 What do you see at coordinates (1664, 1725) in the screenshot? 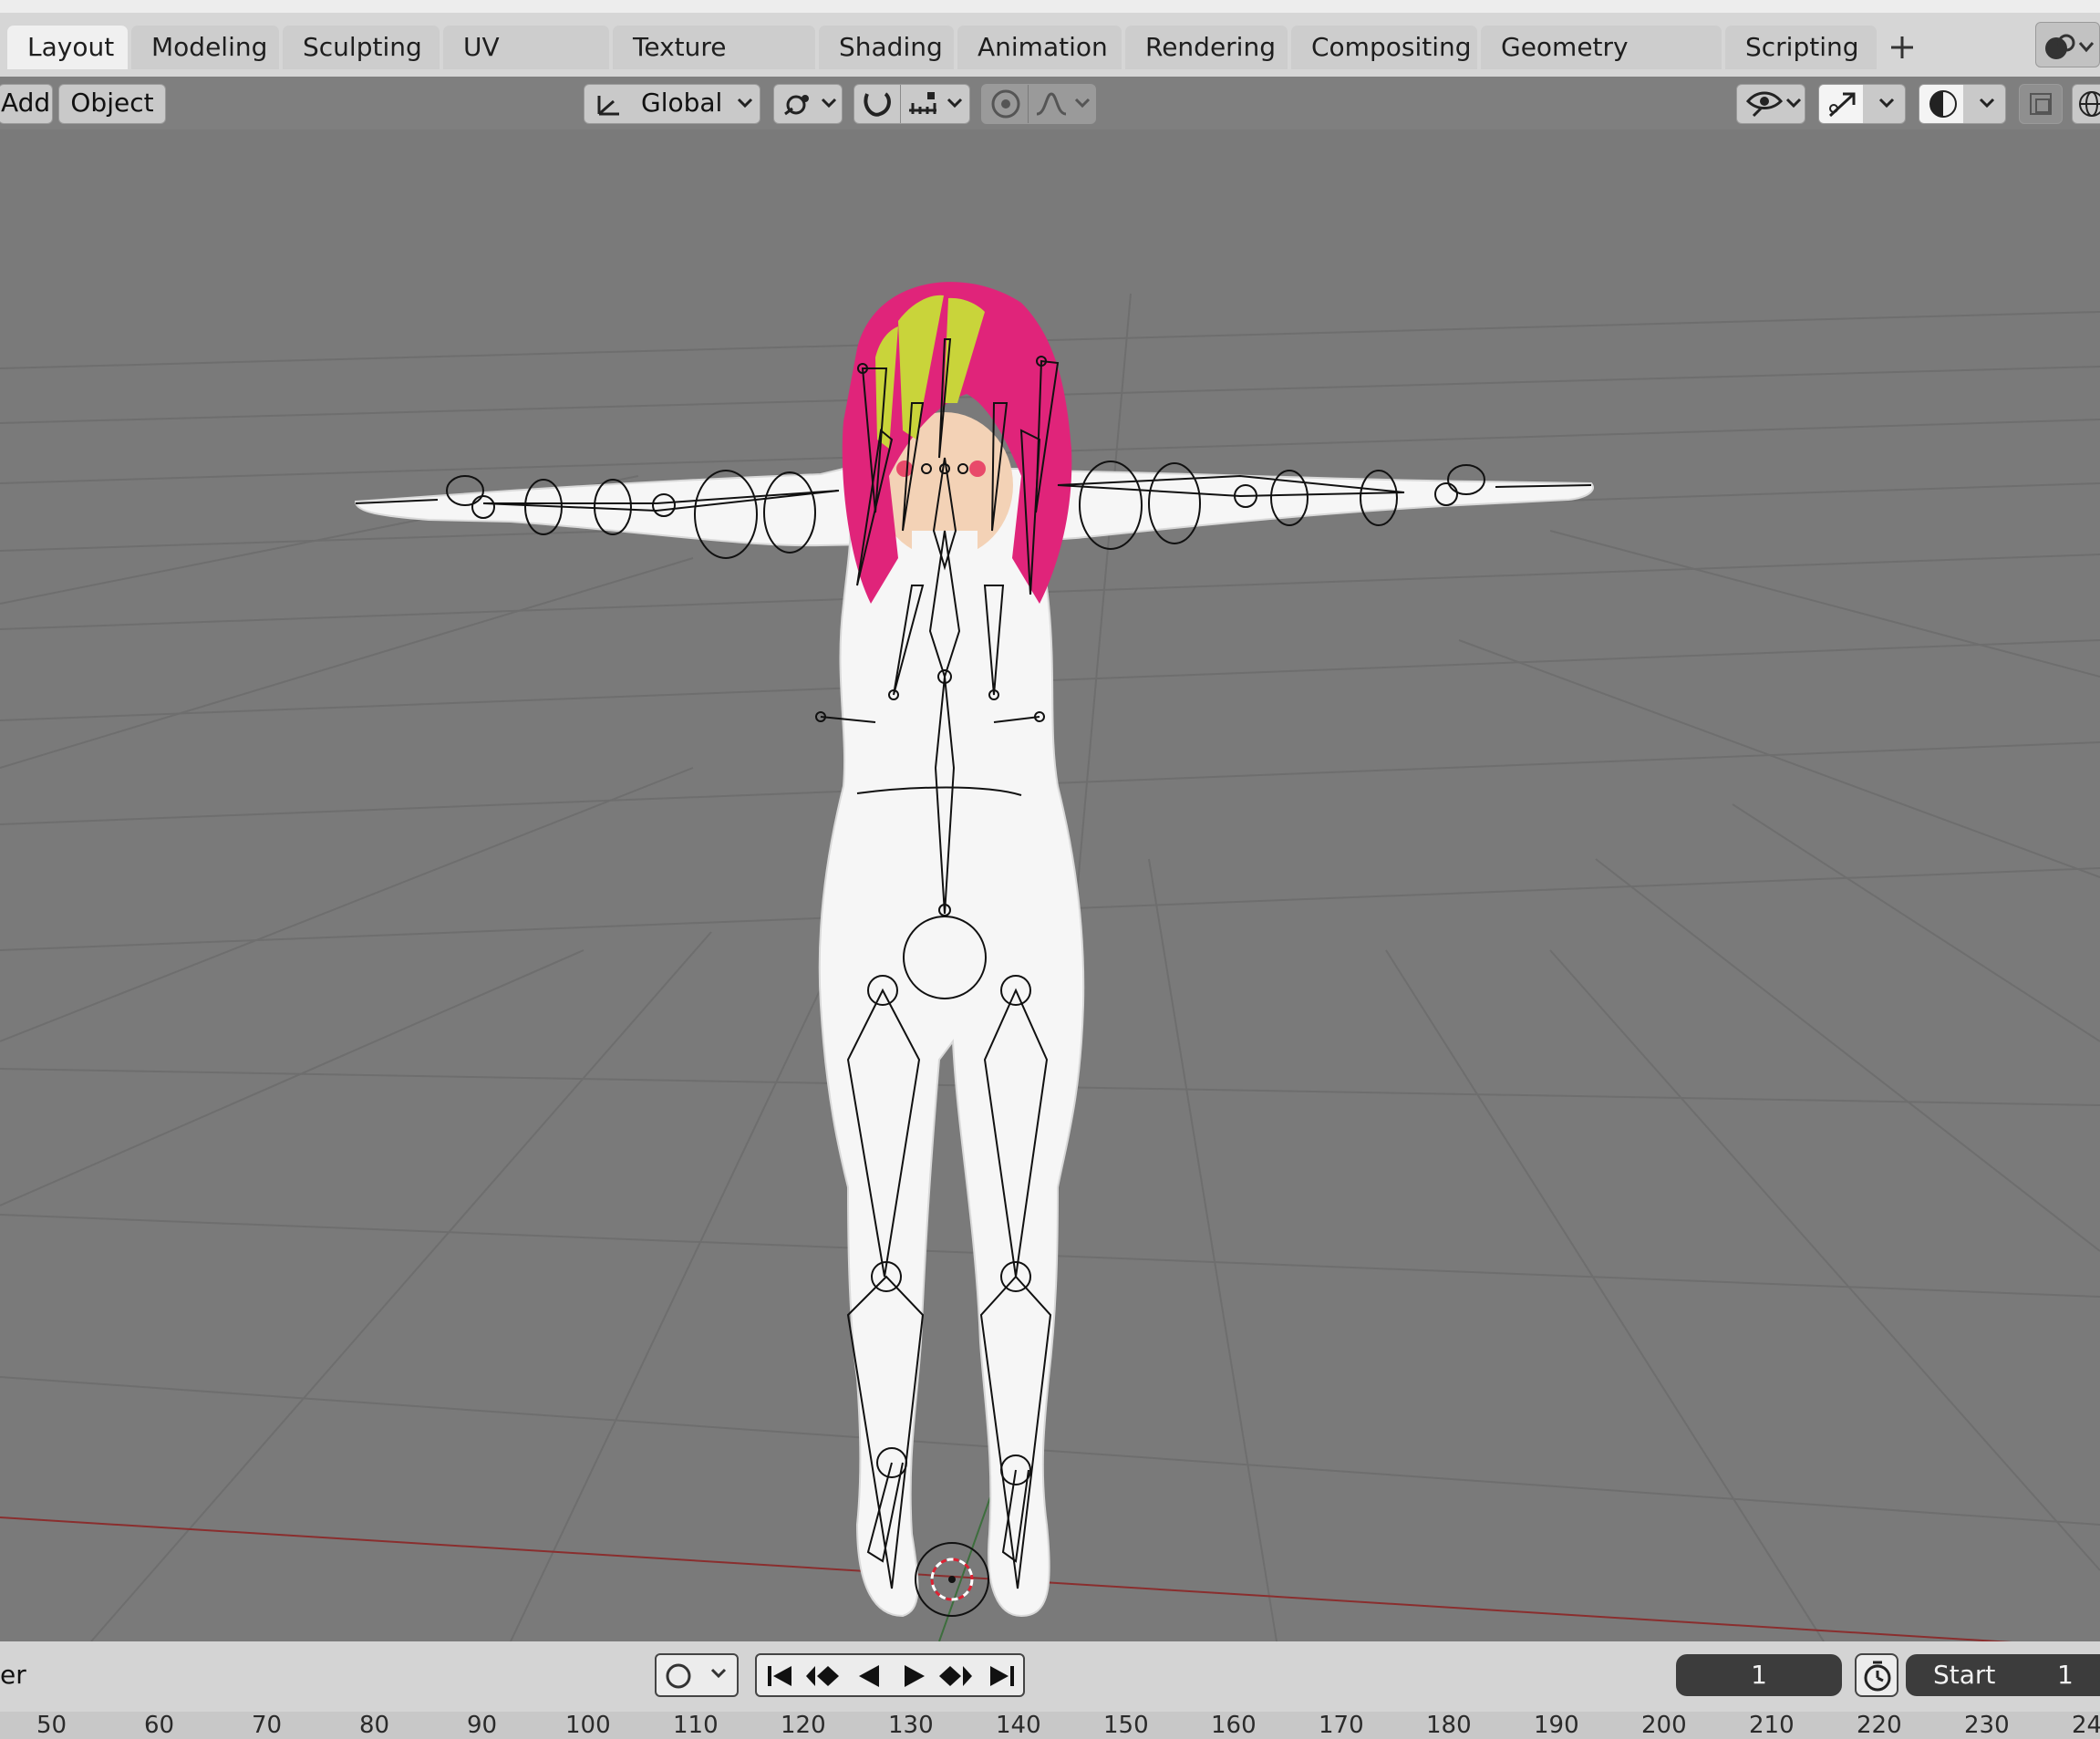
I see `ruler-tick-label: 200` at bounding box center [1664, 1725].